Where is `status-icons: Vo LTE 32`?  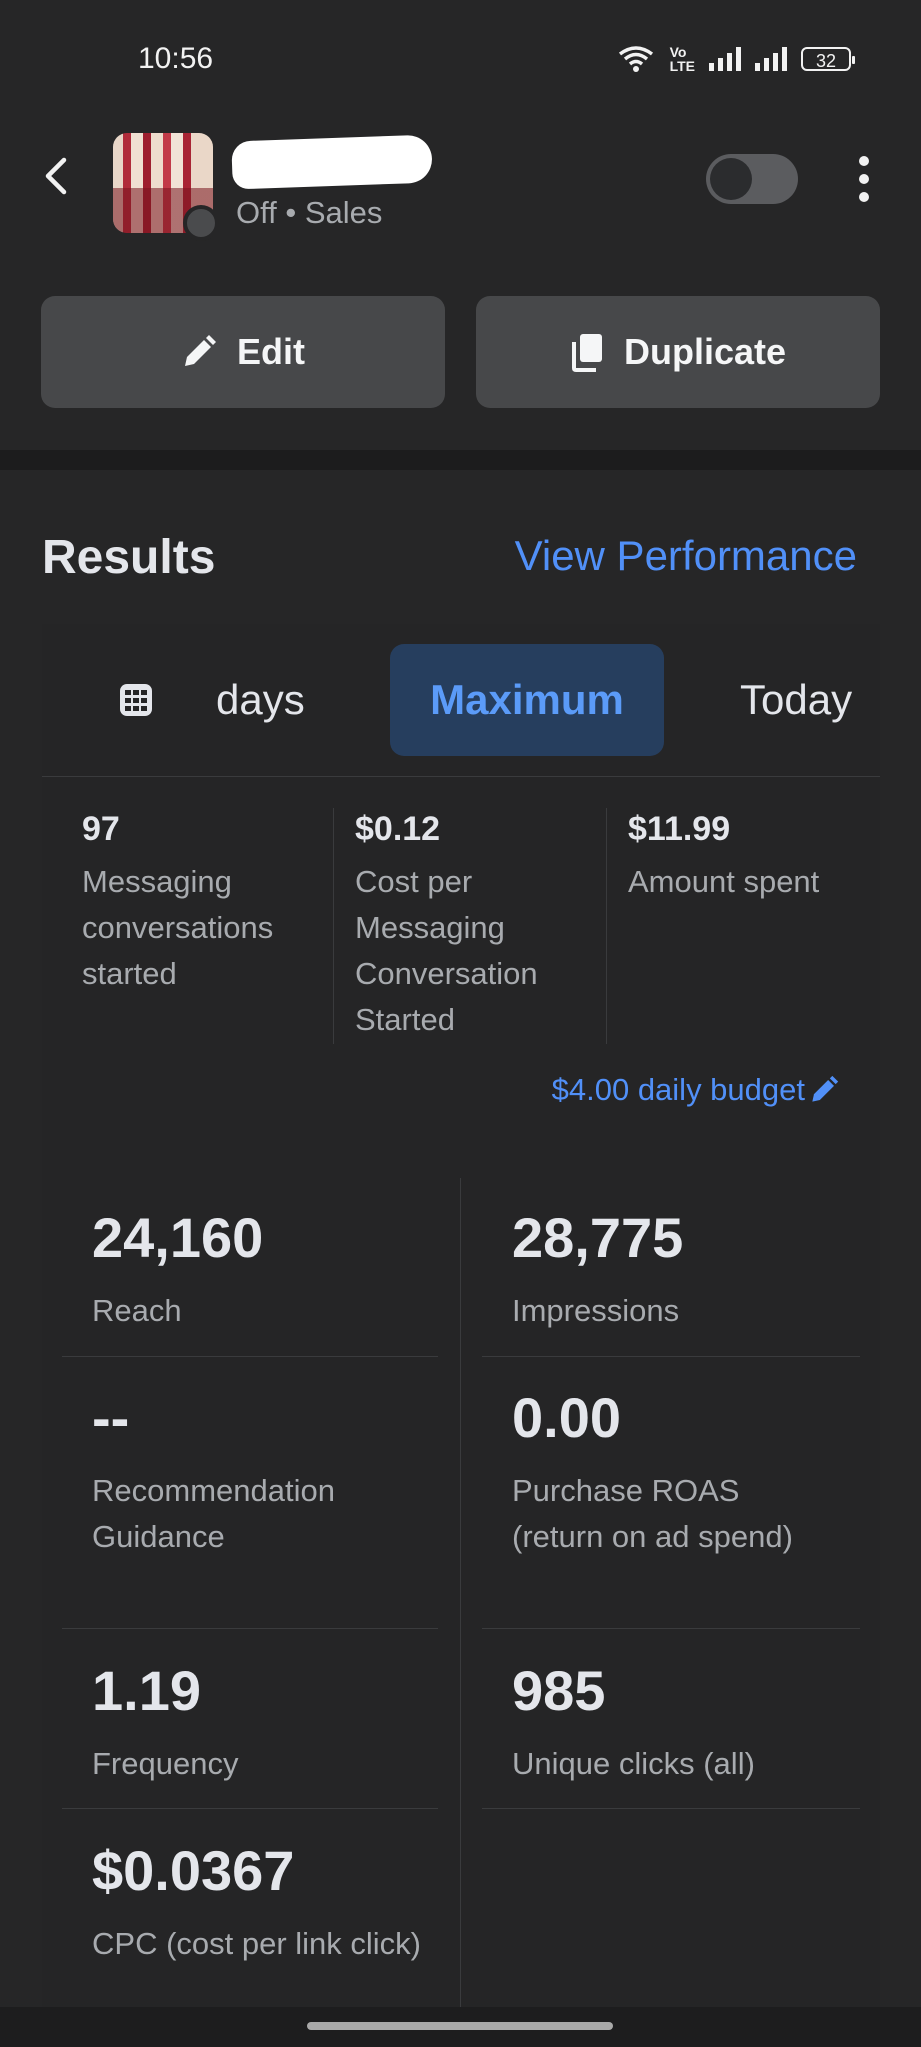 status-icons: Vo LTE 32 is located at coordinates (735, 59).